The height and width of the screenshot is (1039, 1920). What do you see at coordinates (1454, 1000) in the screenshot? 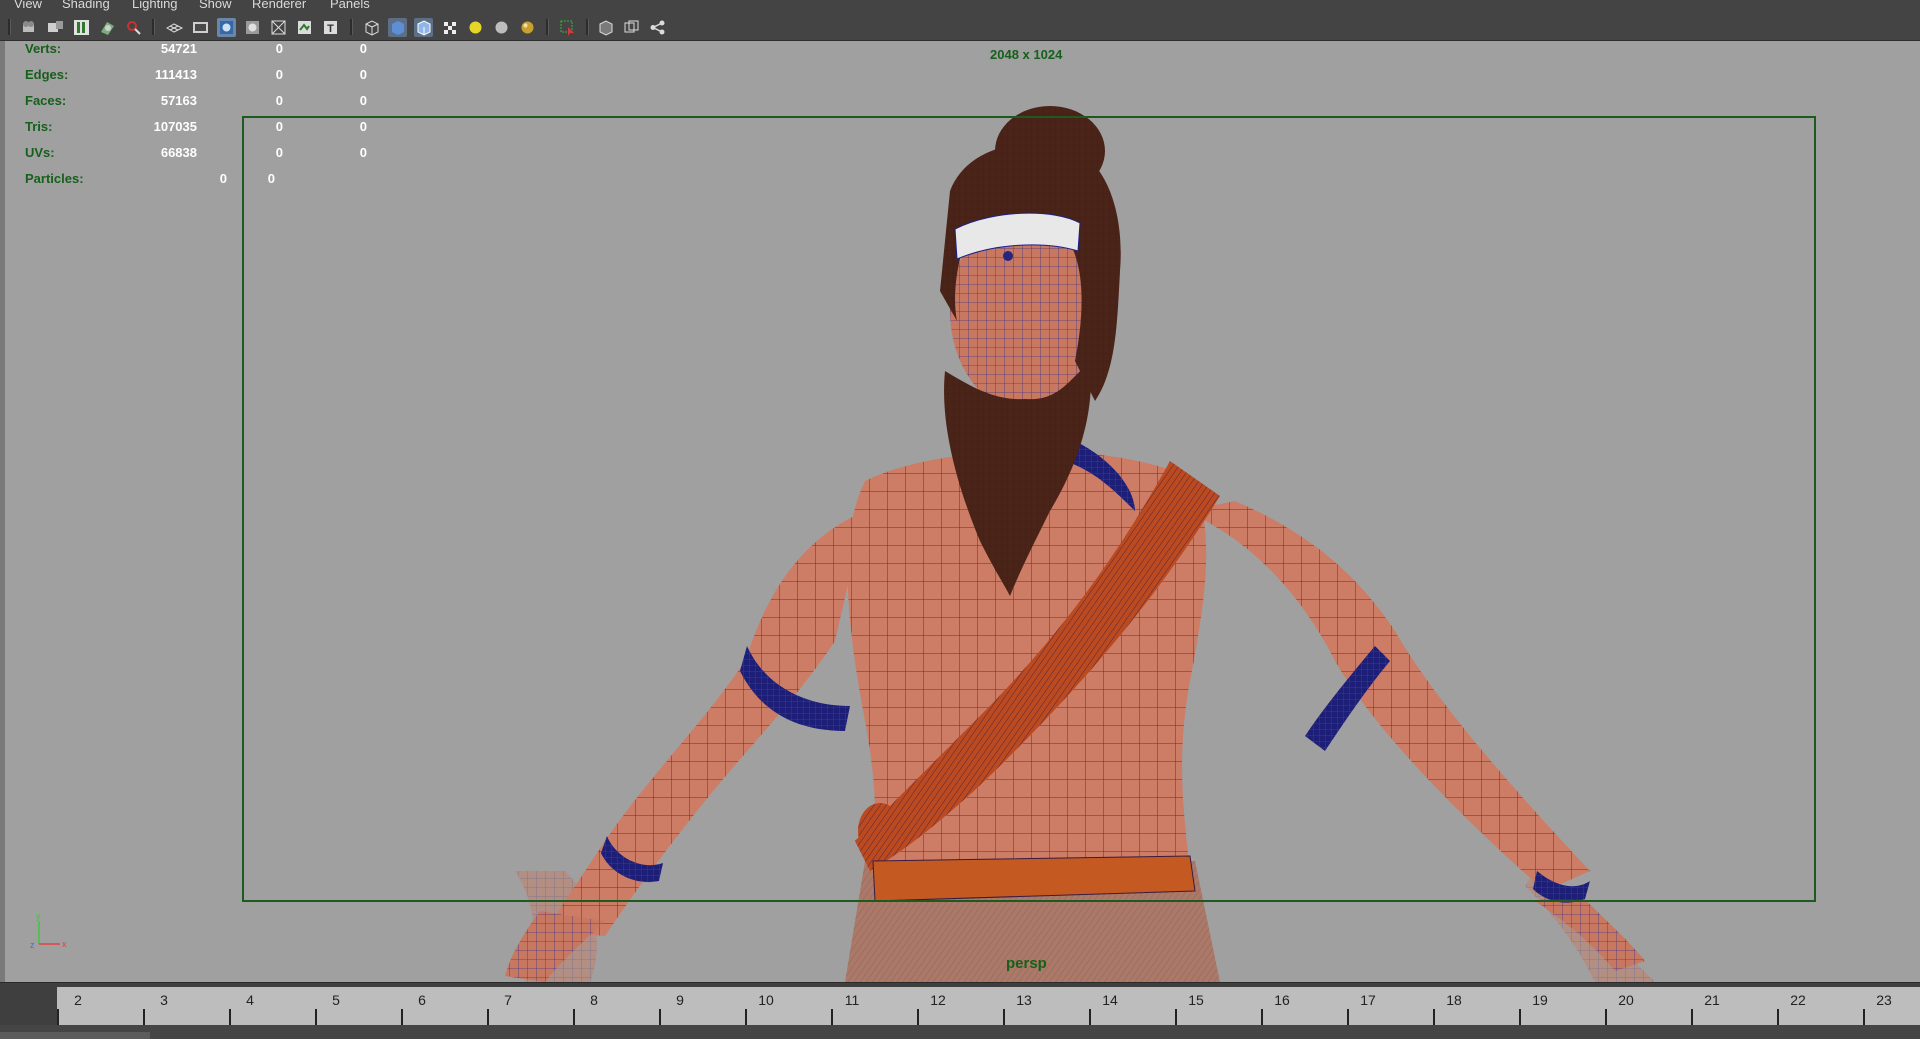
I see `frame-tick-label: 18` at bounding box center [1454, 1000].